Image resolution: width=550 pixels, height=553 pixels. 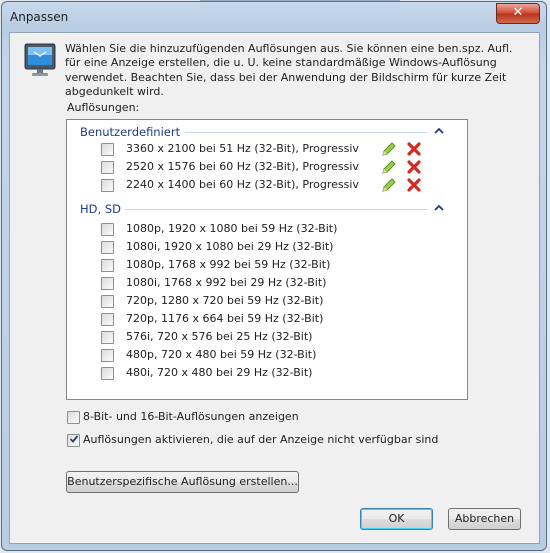 What do you see at coordinates (226, 282) in the screenshot?
I see `list-item-label: 1080i, 1768 x 992 bei 29 Hz (32-Bit)` at bounding box center [226, 282].